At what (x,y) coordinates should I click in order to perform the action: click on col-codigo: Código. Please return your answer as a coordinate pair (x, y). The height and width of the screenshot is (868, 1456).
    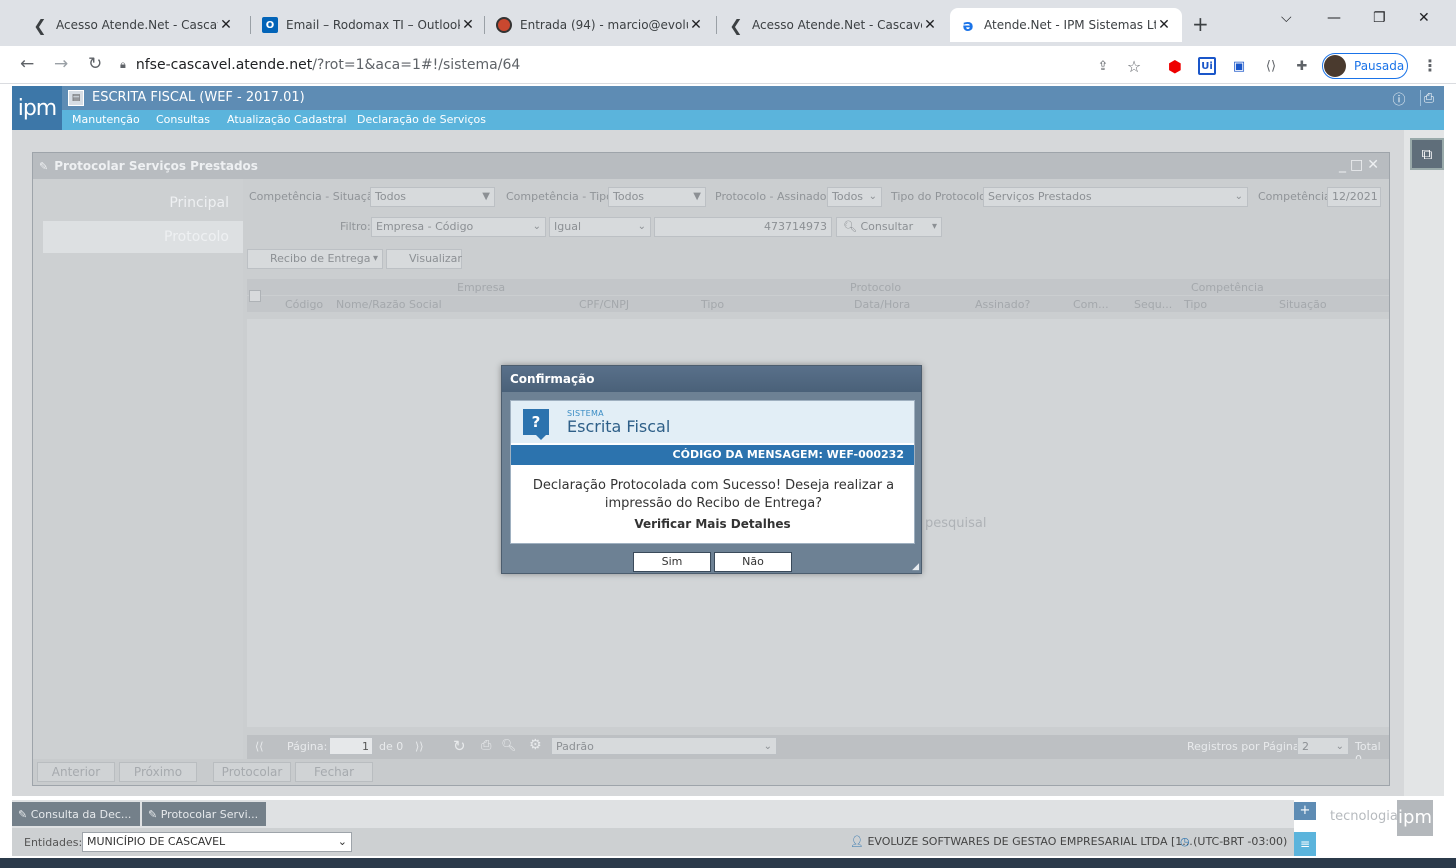
    Looking at the image, I should click on (304, 304).